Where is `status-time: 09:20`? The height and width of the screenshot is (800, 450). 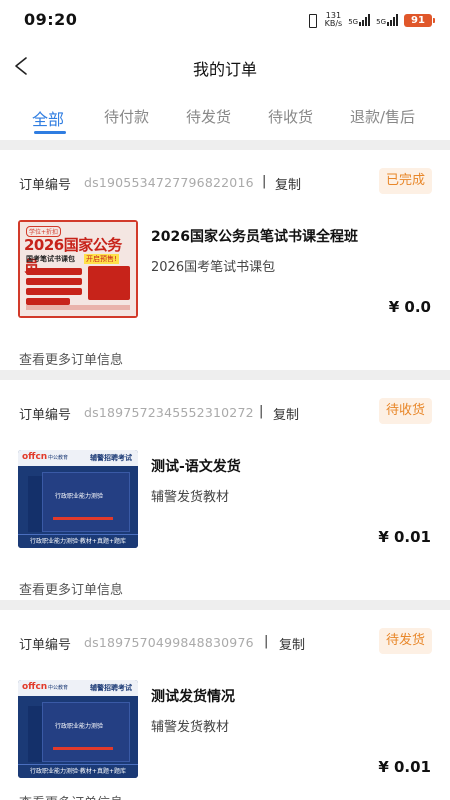
status-time: 09:20 is located at coordinates (51, 19).